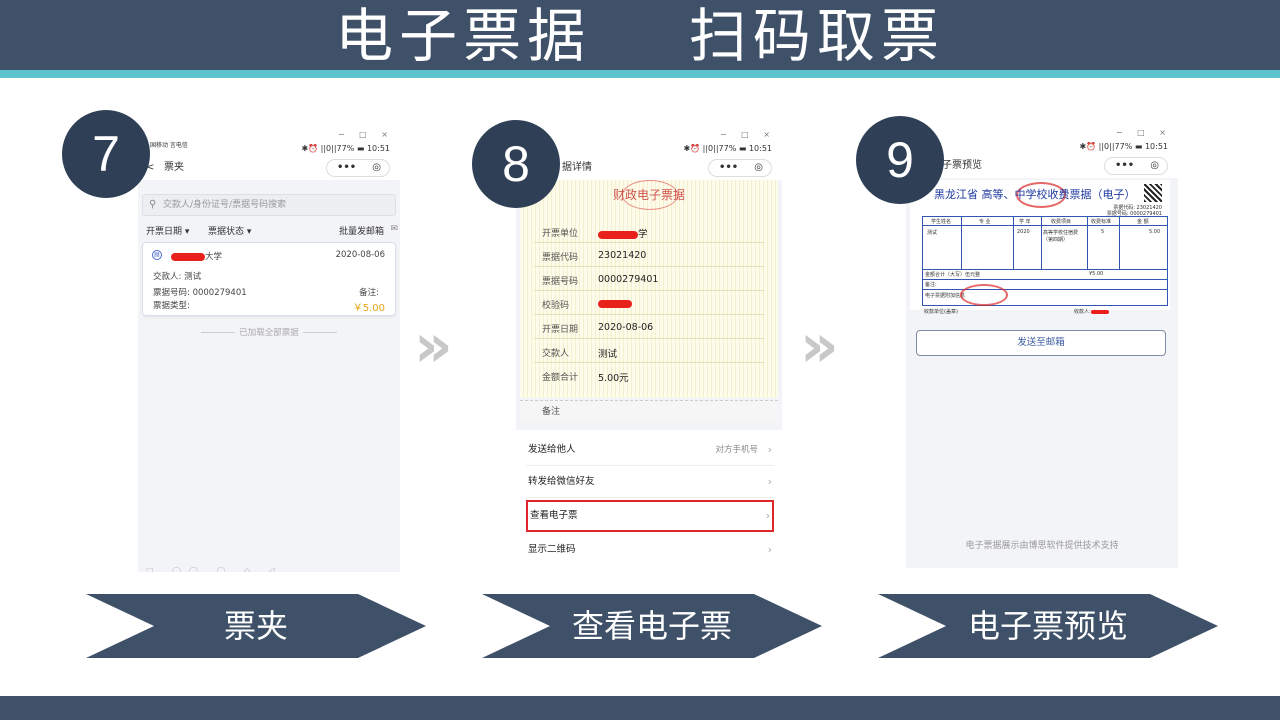 The image size is (1280, 720). I want to click on ticket-payer: 交款人: 测试, so click(177, 277).